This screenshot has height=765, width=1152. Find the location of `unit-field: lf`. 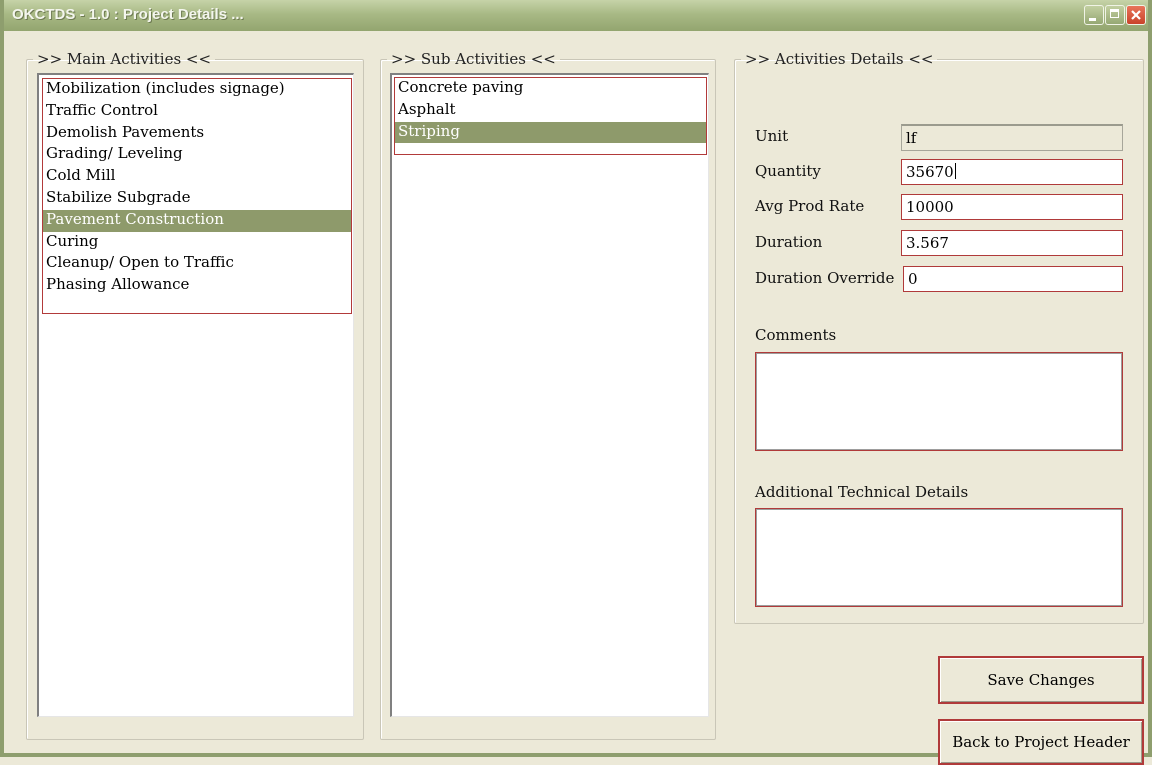

unit-field: lf is located at coordinates (1012, 137).